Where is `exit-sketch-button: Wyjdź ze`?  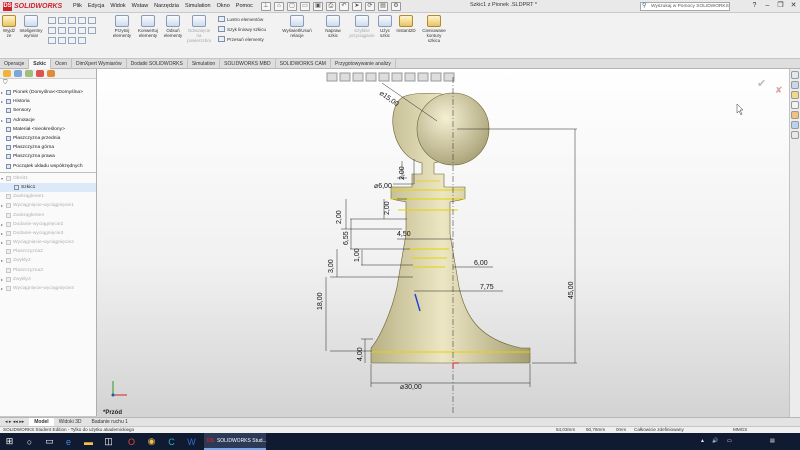 exit-sketch-button: Wyjdź ze is located at coordinates (9, 26).